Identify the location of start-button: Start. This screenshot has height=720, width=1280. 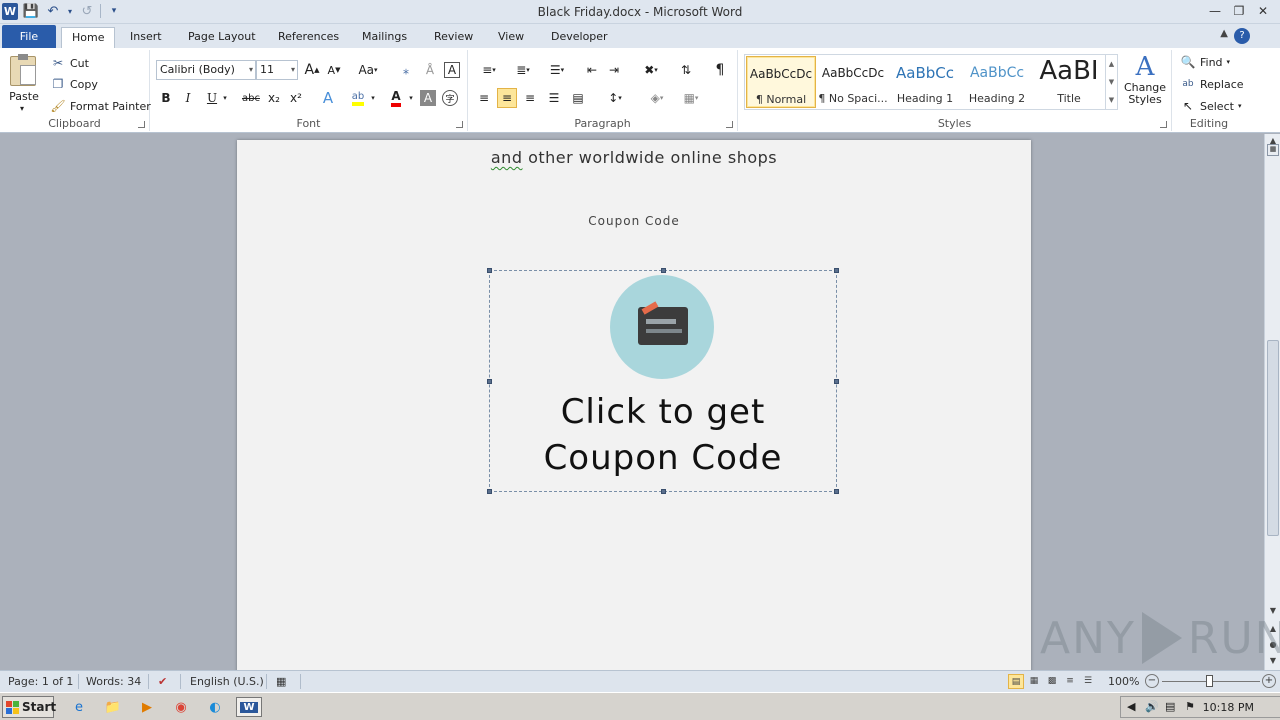
(29, 707).